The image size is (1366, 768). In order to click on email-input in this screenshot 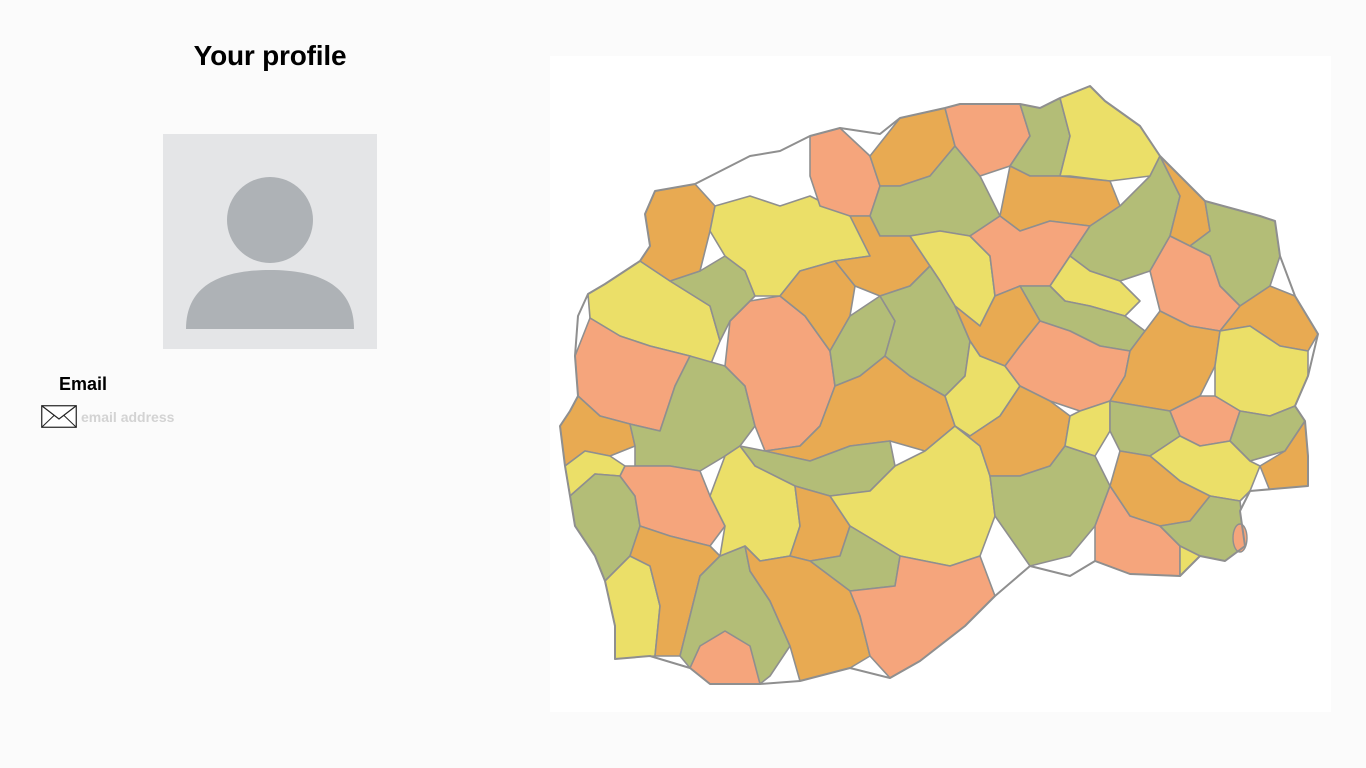, I will do `click(204, 417)`.